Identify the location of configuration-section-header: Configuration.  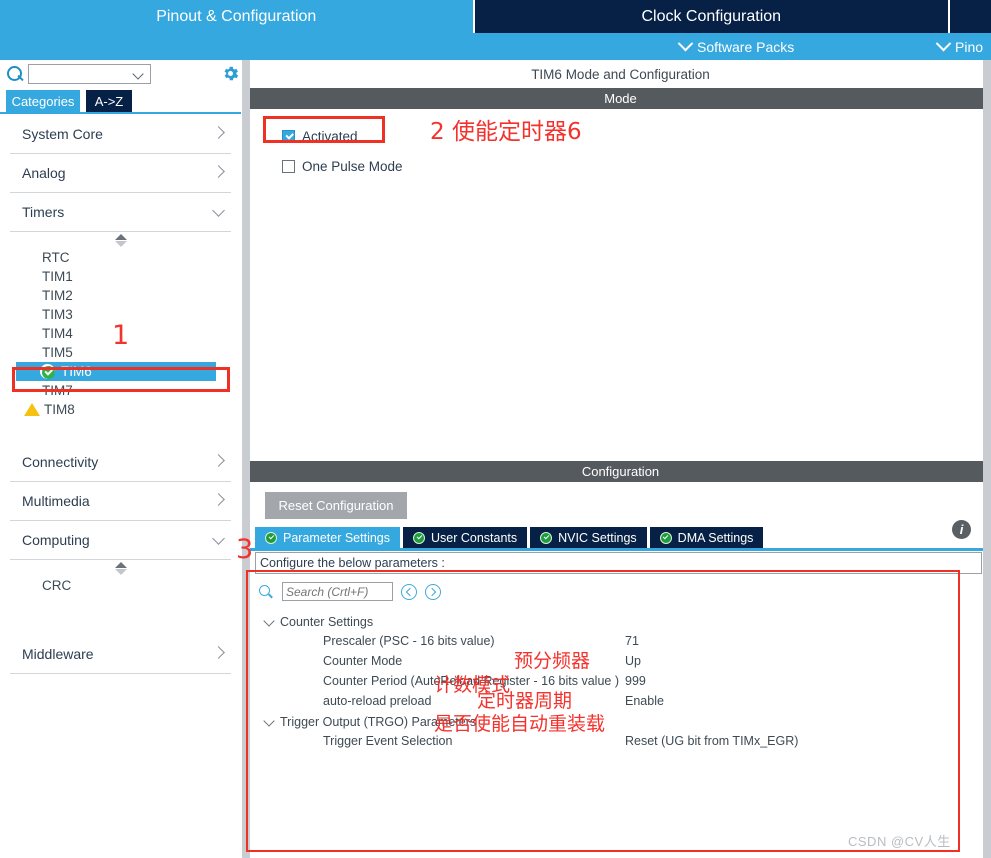
(620, 471).